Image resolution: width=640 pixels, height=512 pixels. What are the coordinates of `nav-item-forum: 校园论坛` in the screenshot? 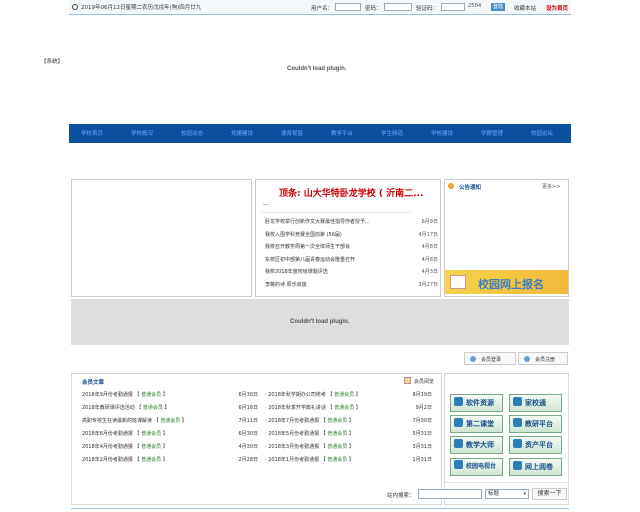 It's located at (542, 133).